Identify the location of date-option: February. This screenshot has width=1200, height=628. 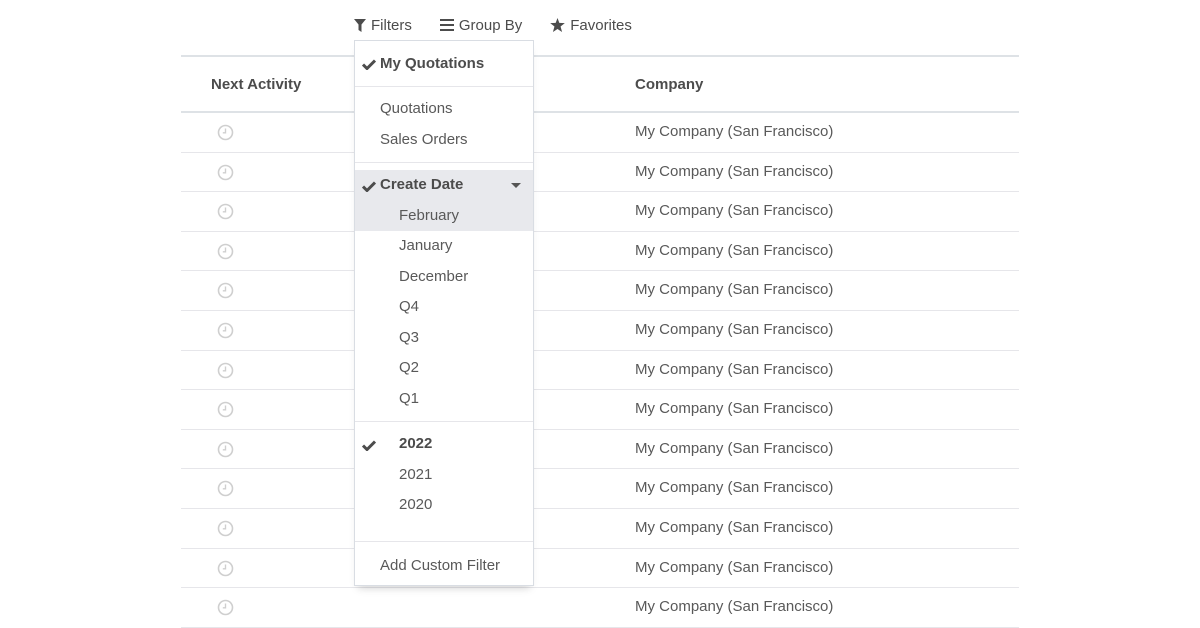
(444, 215).